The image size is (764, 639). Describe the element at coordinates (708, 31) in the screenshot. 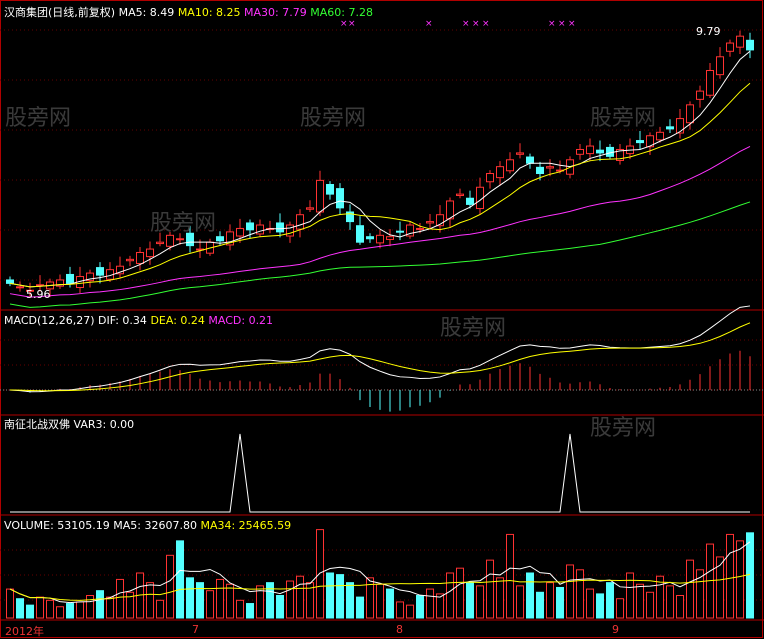

I see `high-price-label: 9.79` at that location.